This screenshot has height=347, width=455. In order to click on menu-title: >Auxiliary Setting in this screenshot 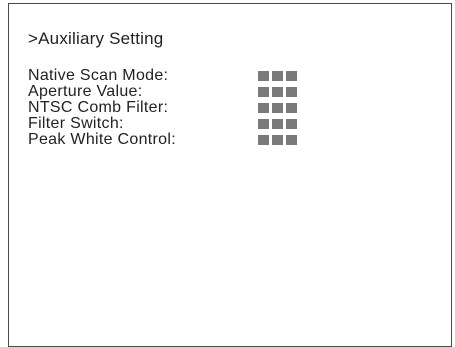, I will do `click(96, 38)`.